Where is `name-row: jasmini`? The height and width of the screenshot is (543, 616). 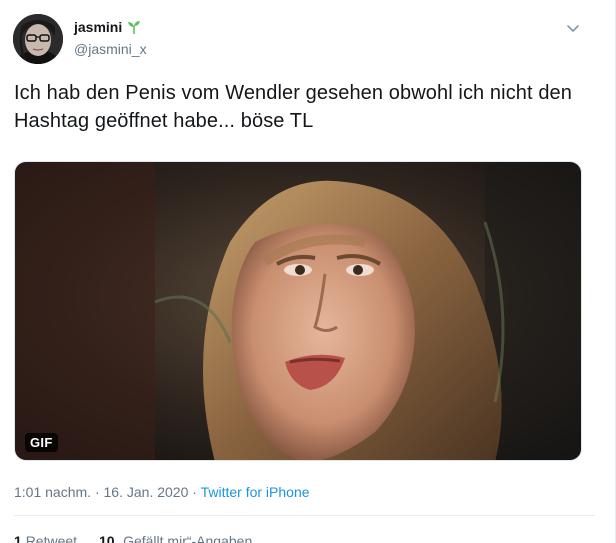
name-row: jasmini is located at coordinates (108, 27).